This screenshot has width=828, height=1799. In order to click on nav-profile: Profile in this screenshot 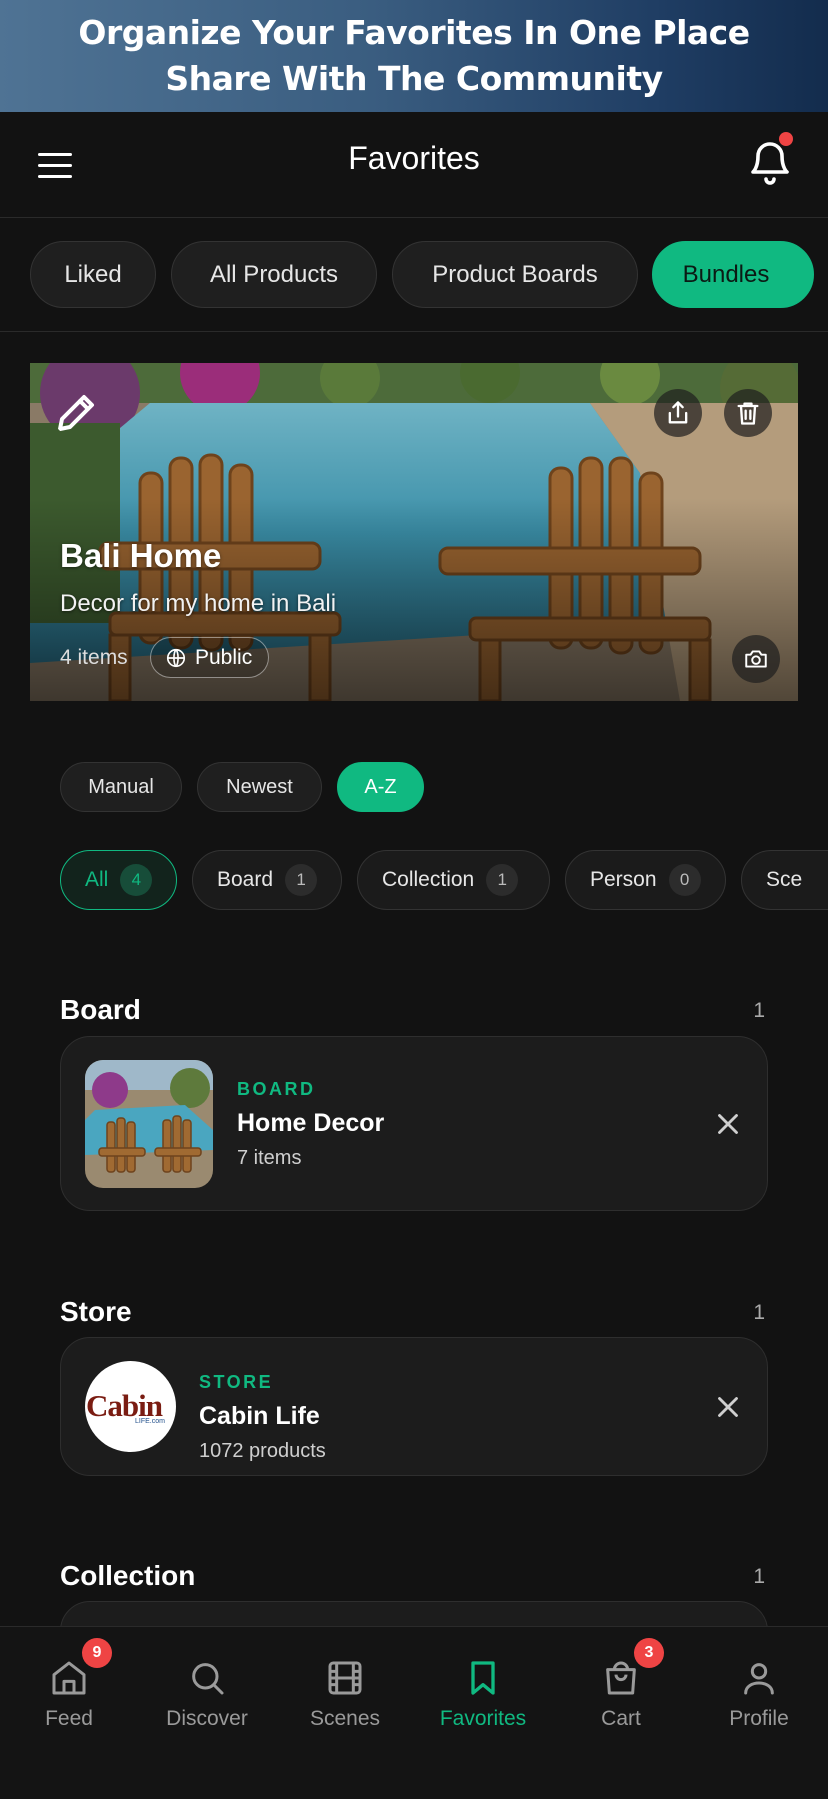, I will do `click(759, 1687)`.